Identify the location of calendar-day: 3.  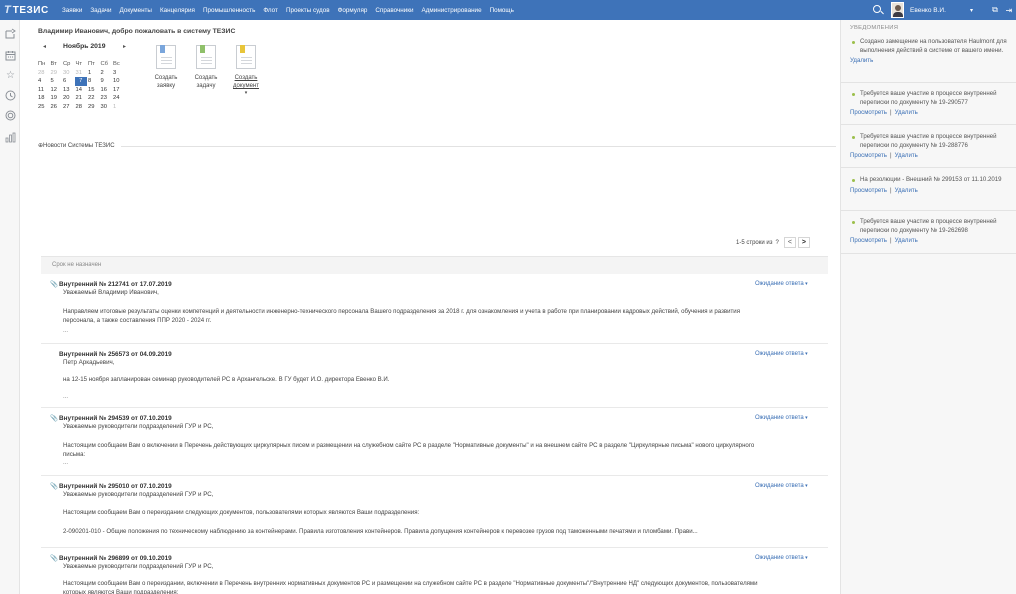
(118, 73).